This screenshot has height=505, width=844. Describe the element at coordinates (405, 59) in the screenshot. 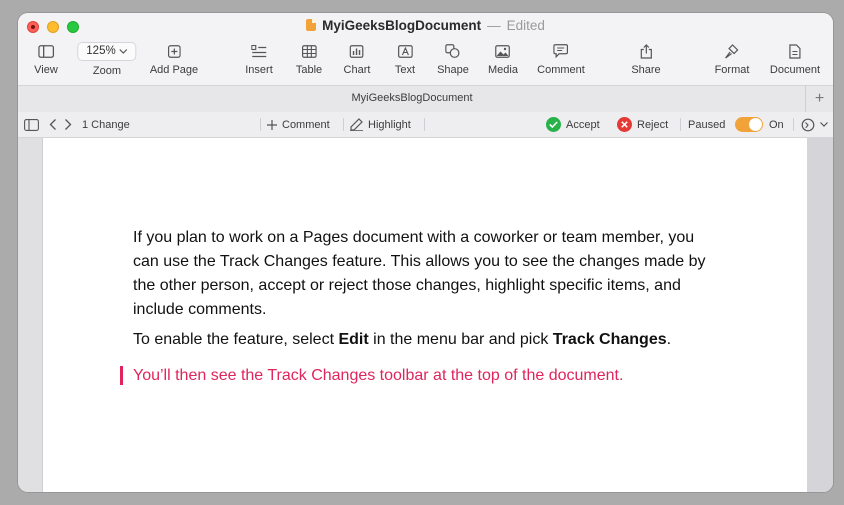

I see `text-button: Text` at that location.